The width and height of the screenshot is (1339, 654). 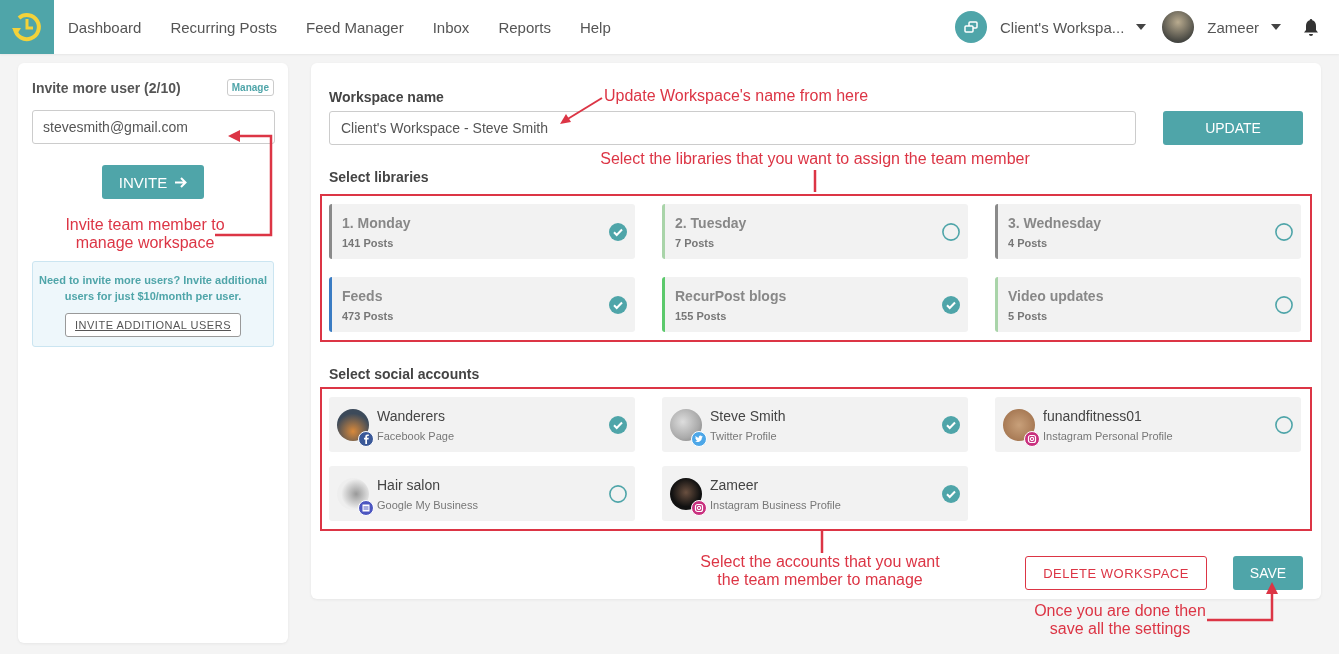 I want to click on annotation-text: Select the accounts that you want the team member to manage, so click(x=820, y=571).